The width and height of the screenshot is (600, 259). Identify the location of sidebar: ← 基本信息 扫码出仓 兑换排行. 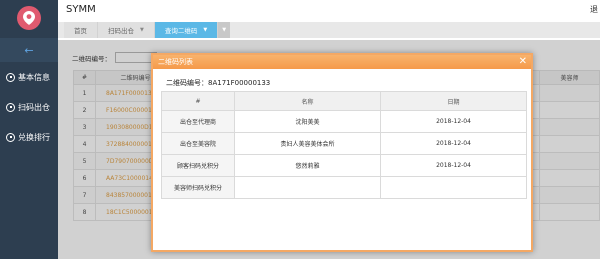
(29, 129).